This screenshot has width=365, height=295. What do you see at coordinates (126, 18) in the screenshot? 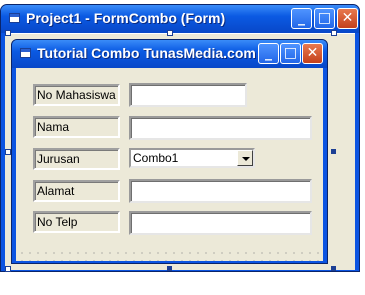
I see `designer-title: Project1 - FormCombo (Form)` at bounding box center [126, 18].